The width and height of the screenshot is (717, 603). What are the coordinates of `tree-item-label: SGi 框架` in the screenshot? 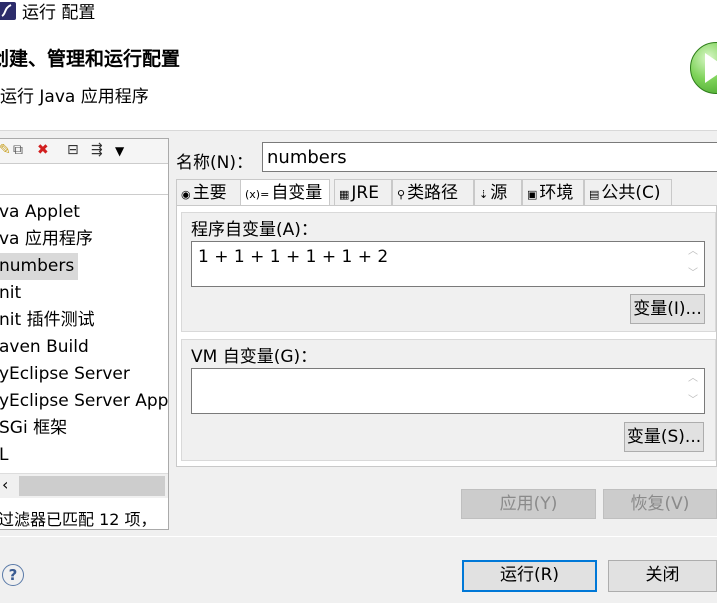 It's located at (34, 428).